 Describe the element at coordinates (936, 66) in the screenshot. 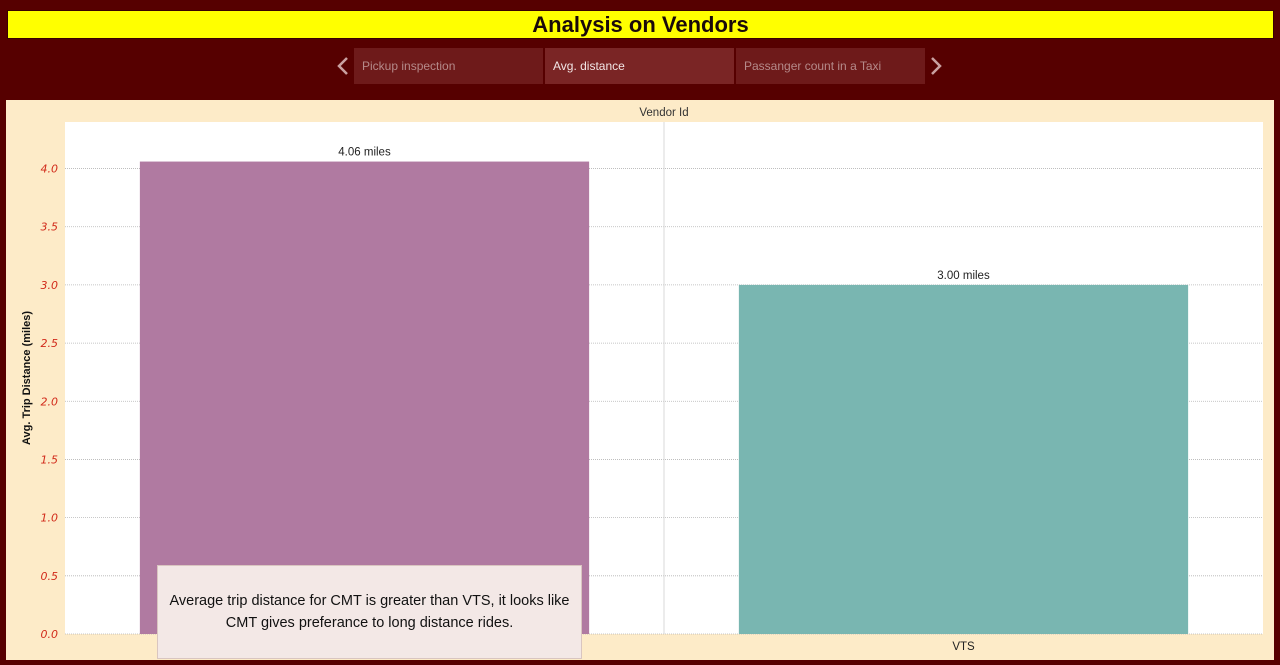

I see `chevron-right-icon` at that location.